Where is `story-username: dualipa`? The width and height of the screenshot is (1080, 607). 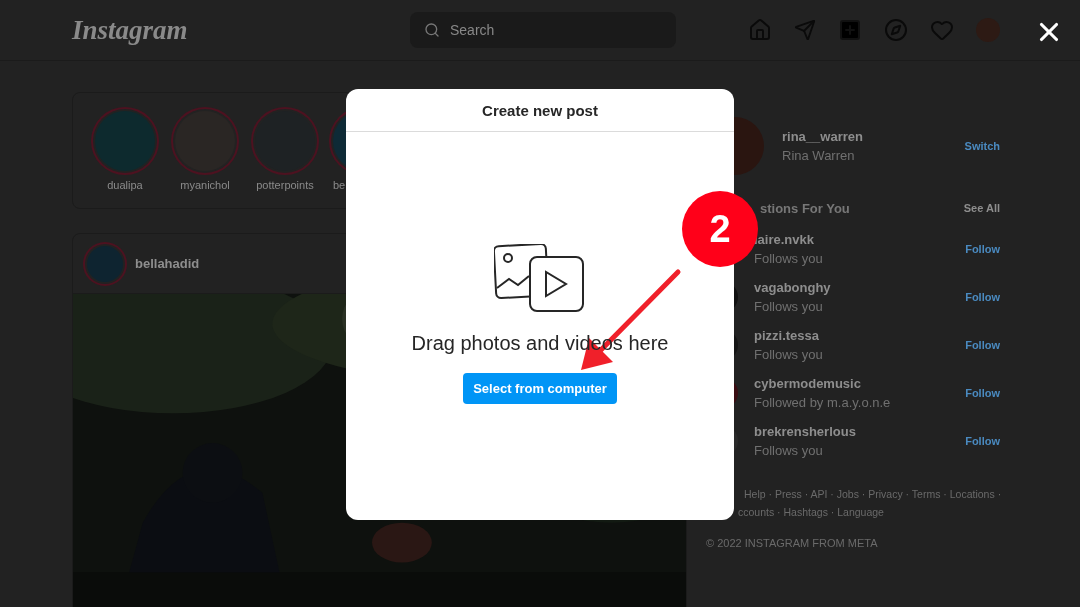
story-username: dualipa is located at coordinates (125, 185).